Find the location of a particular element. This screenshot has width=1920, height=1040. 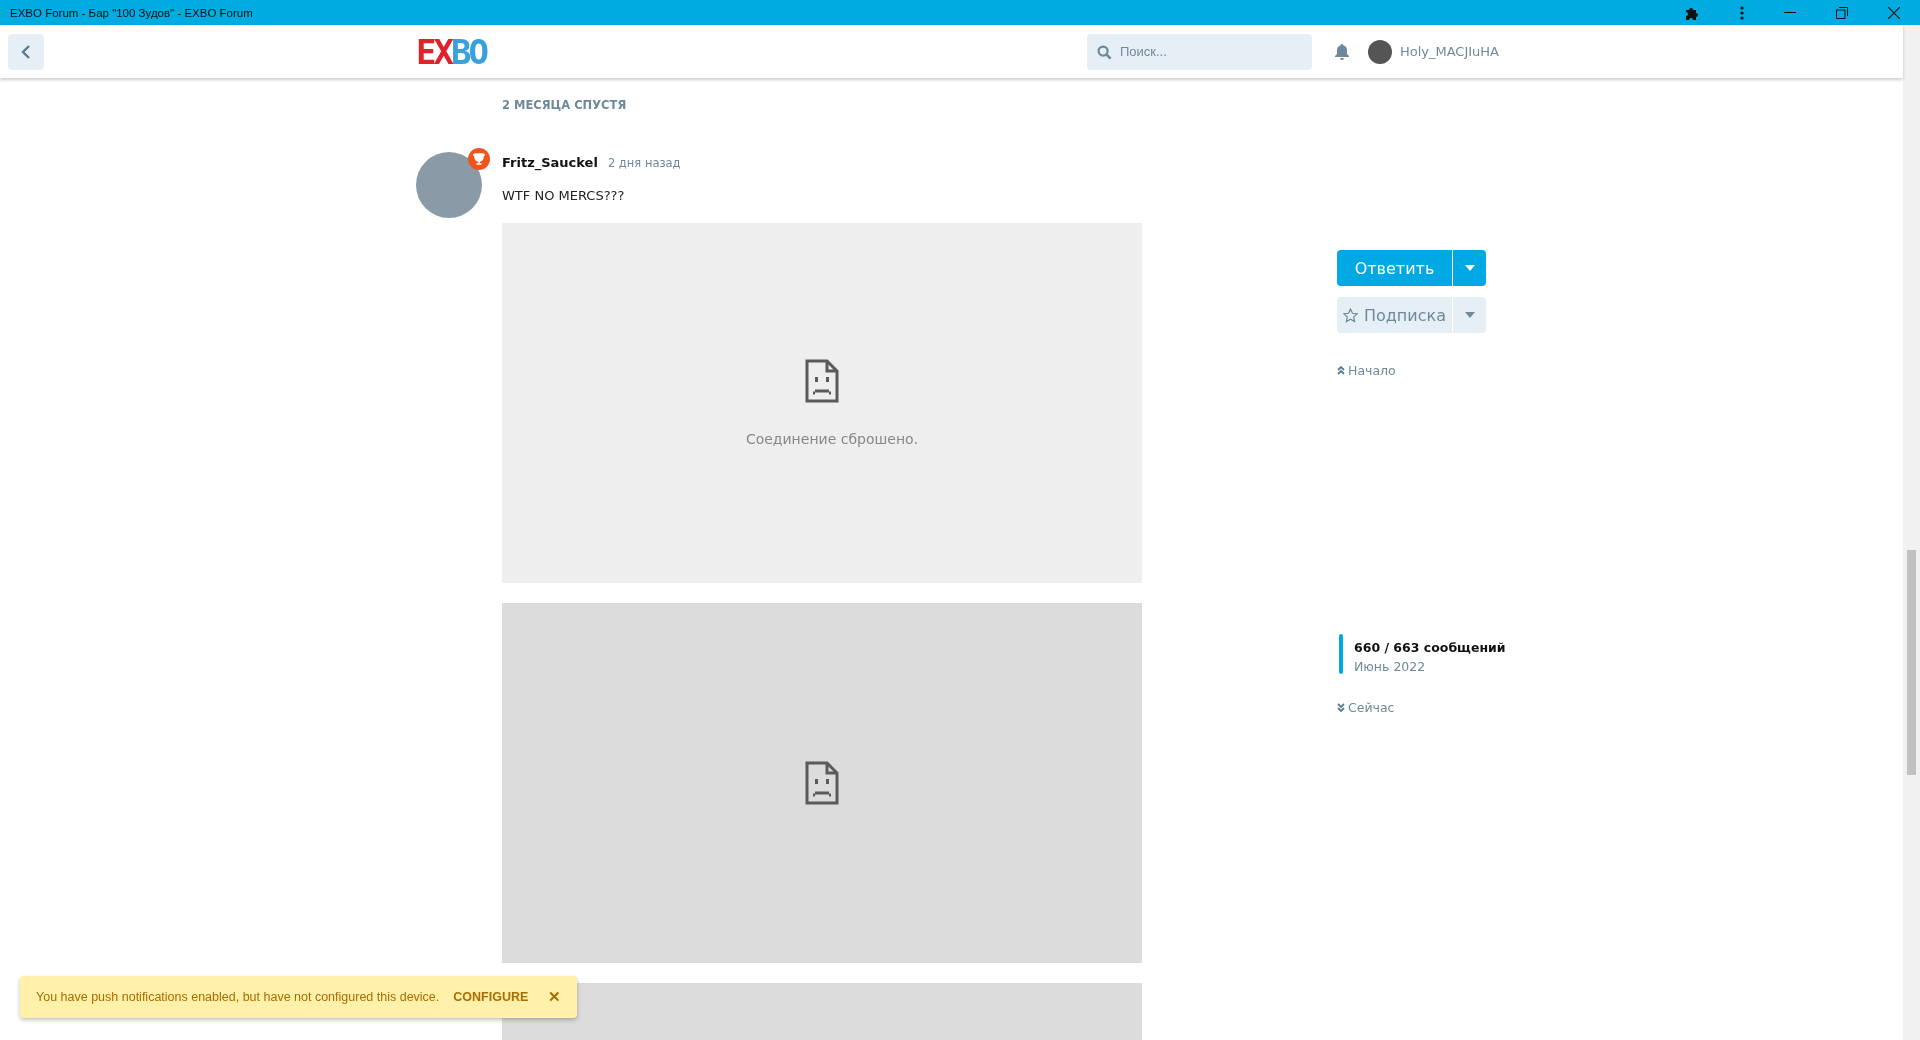

chevron-left-icon is located at coordinates (26, 51).